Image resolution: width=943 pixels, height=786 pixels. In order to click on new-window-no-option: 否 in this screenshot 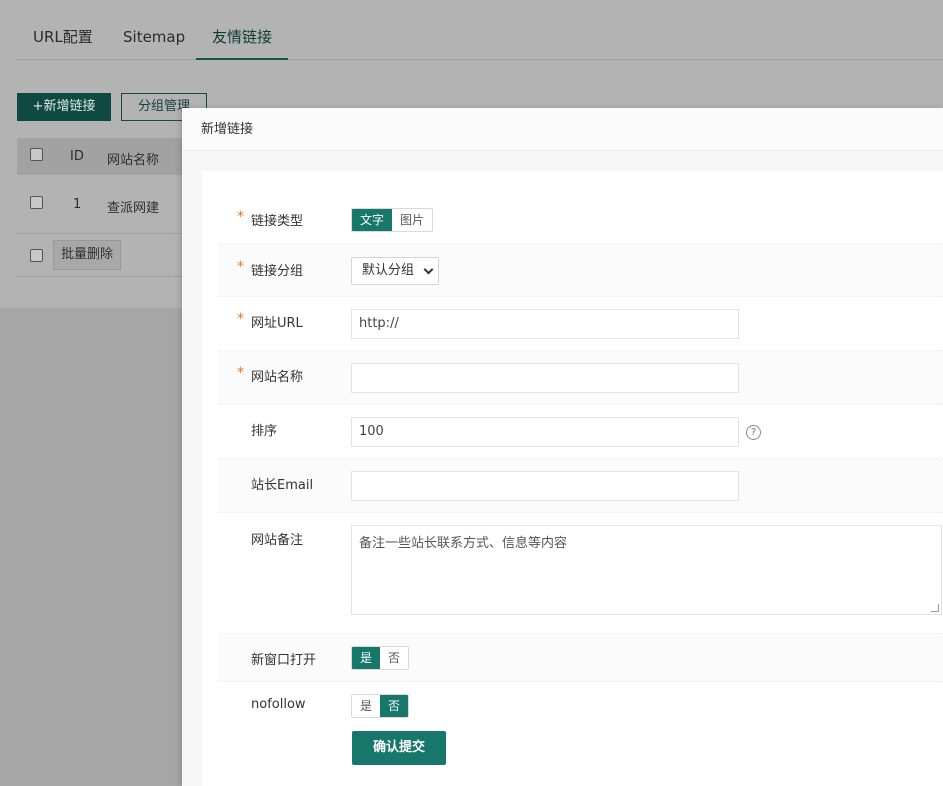, I will do `click(394, 658)`.